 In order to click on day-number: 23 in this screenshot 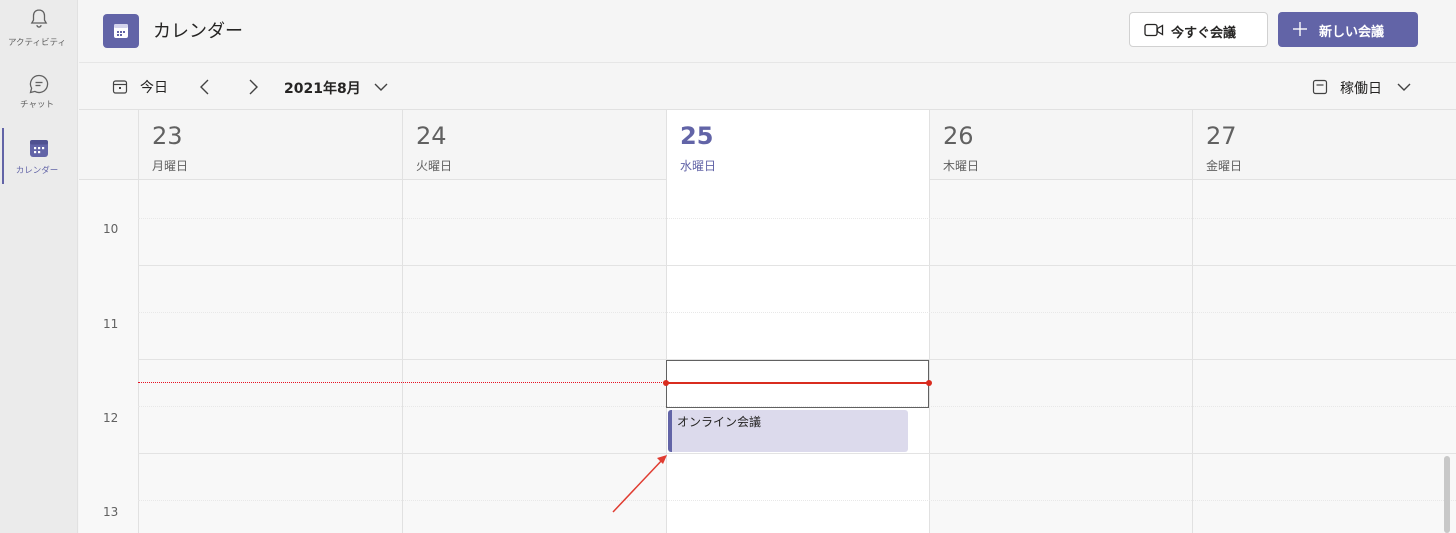, I will do `click(167, 136)`.